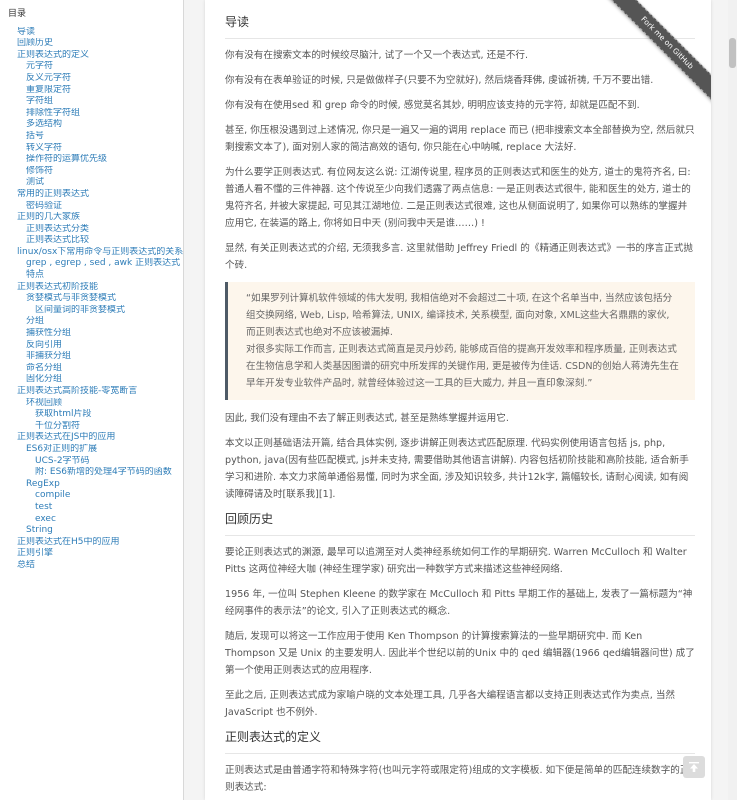  What do you see at coordinates (17, 14) in the screenshot?
I see `toc-title: 目录` at bounding box center [17, 14].